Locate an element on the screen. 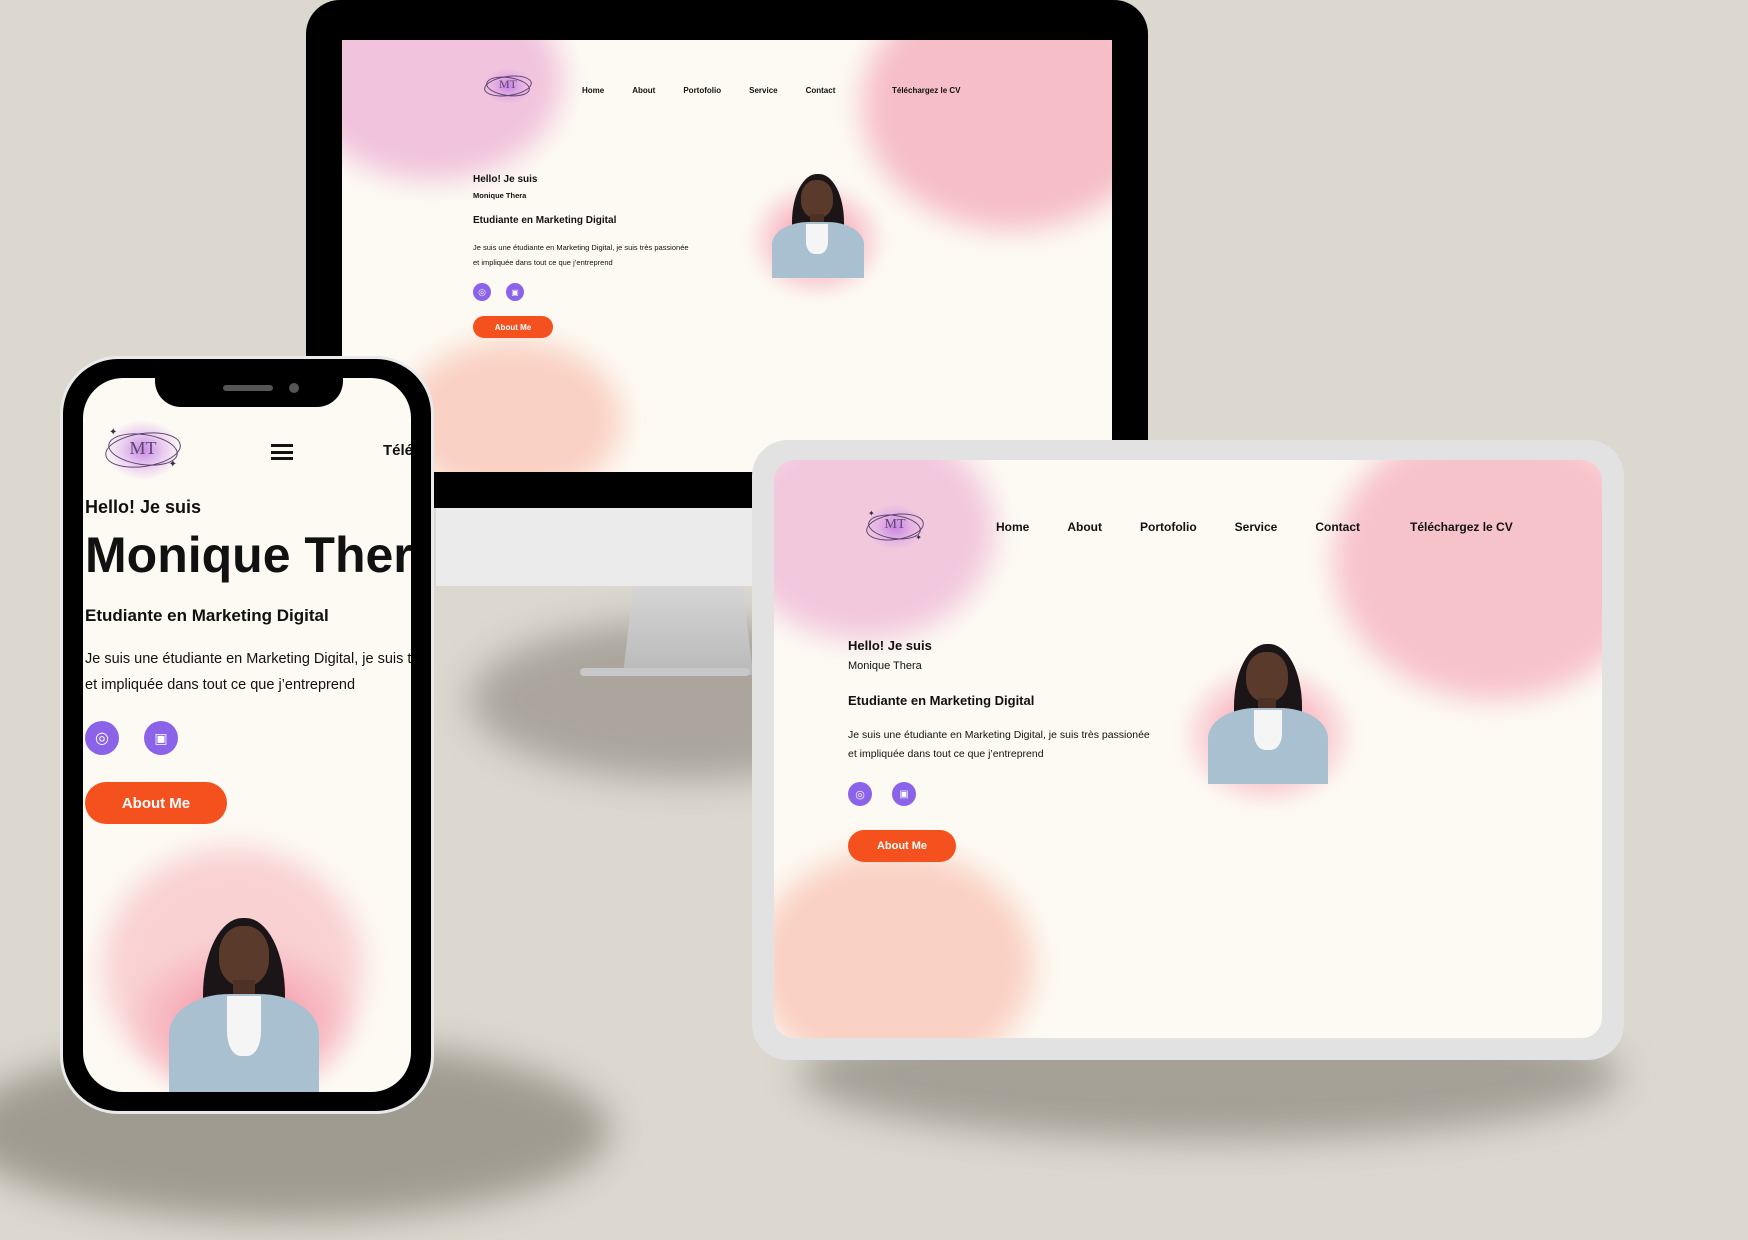 The height and width of the screenshot is (1240, 1748). site-logo: MT is located at coordinates (508, 86).